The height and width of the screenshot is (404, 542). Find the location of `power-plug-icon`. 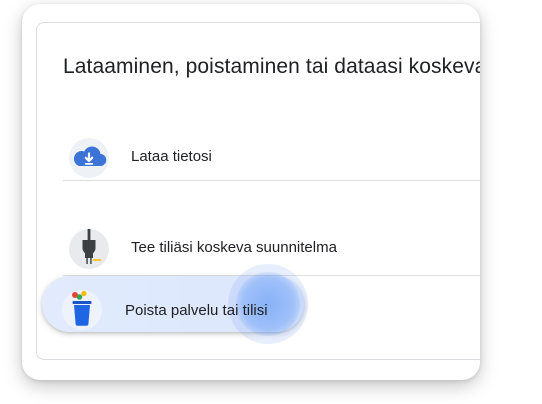

power-plug-icon is located at coordinates (89, 249).